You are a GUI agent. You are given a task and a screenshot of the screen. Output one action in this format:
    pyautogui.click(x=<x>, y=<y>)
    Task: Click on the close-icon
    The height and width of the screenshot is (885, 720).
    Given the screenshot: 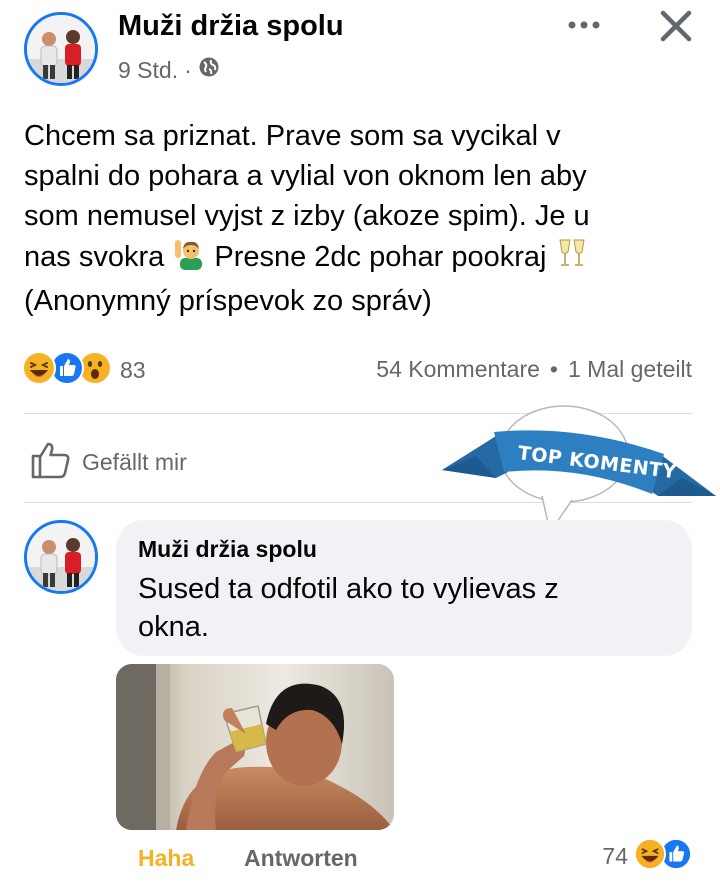 What is the action you would take?
    pyautogui.click(x=676, y=26)
    